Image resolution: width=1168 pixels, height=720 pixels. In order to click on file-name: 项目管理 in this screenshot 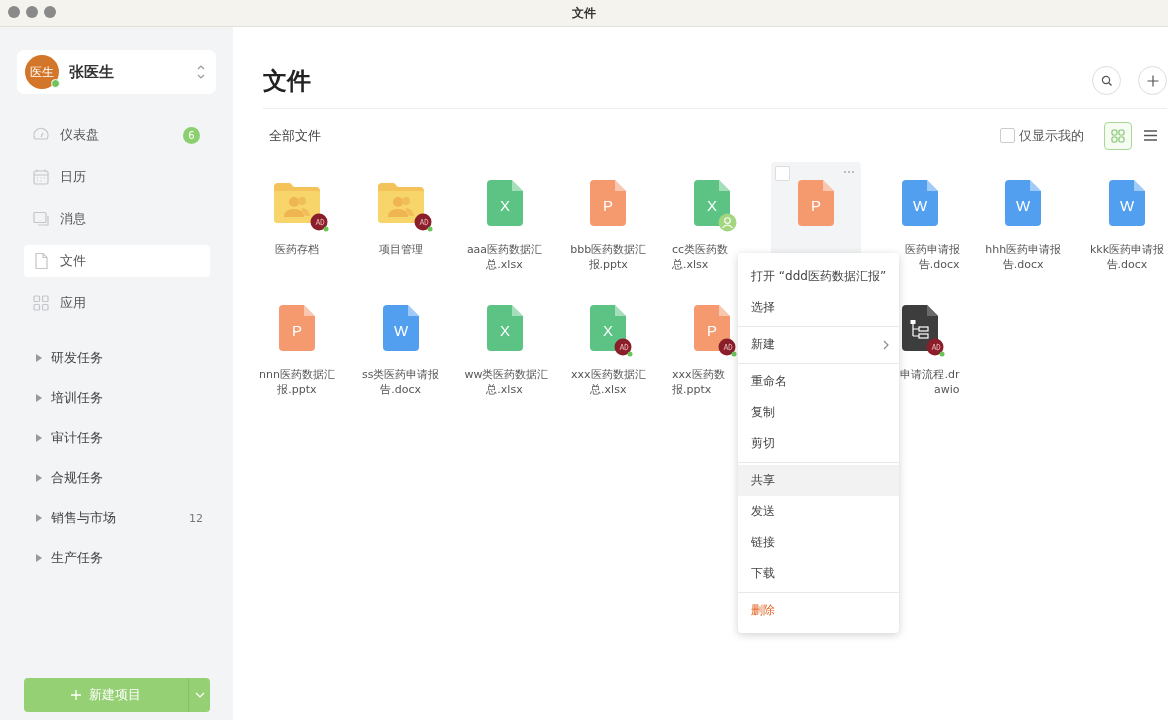, I will do `click(400, 249)`.